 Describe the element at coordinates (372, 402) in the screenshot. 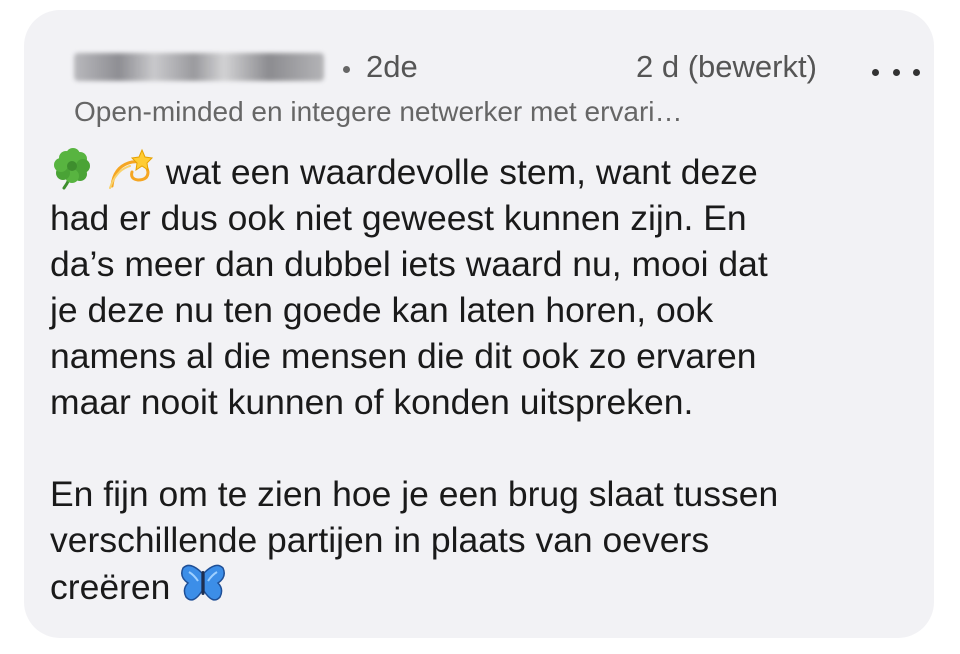

I see `comment-line: maar nooit kunnen of konden uitspreken.` at that location.